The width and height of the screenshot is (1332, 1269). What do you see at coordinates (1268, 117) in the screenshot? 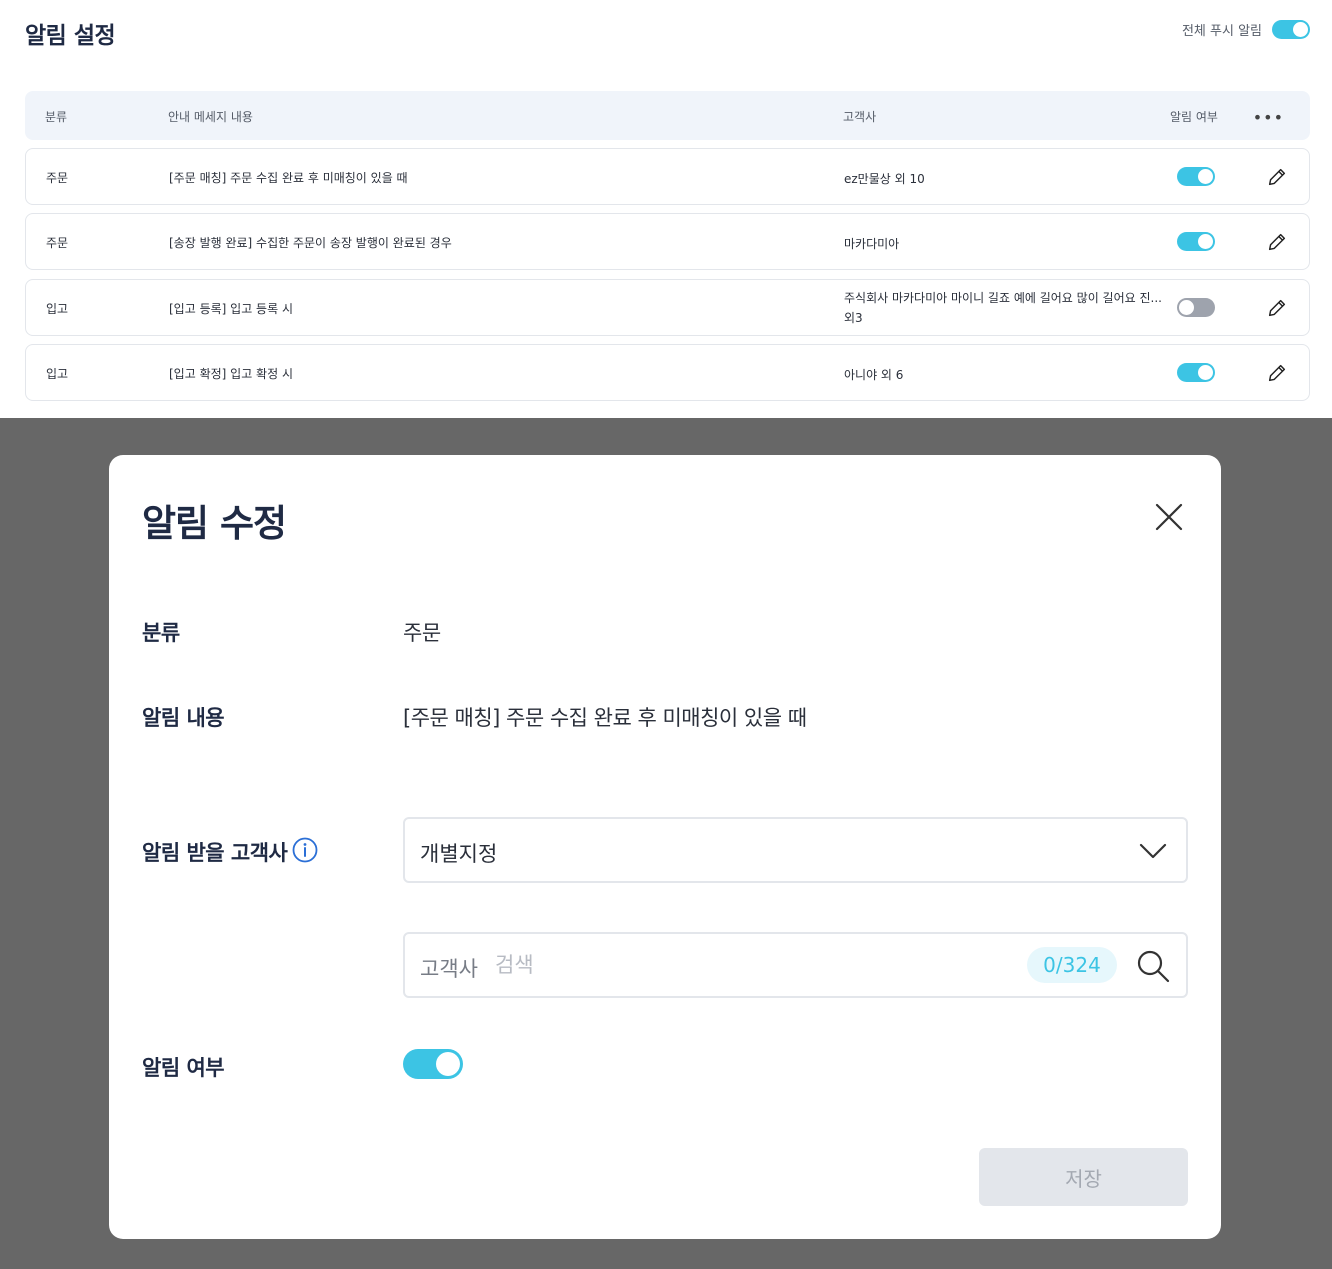
I see `more-horizontal-icon: •••` at bounding box center [1268, 117].